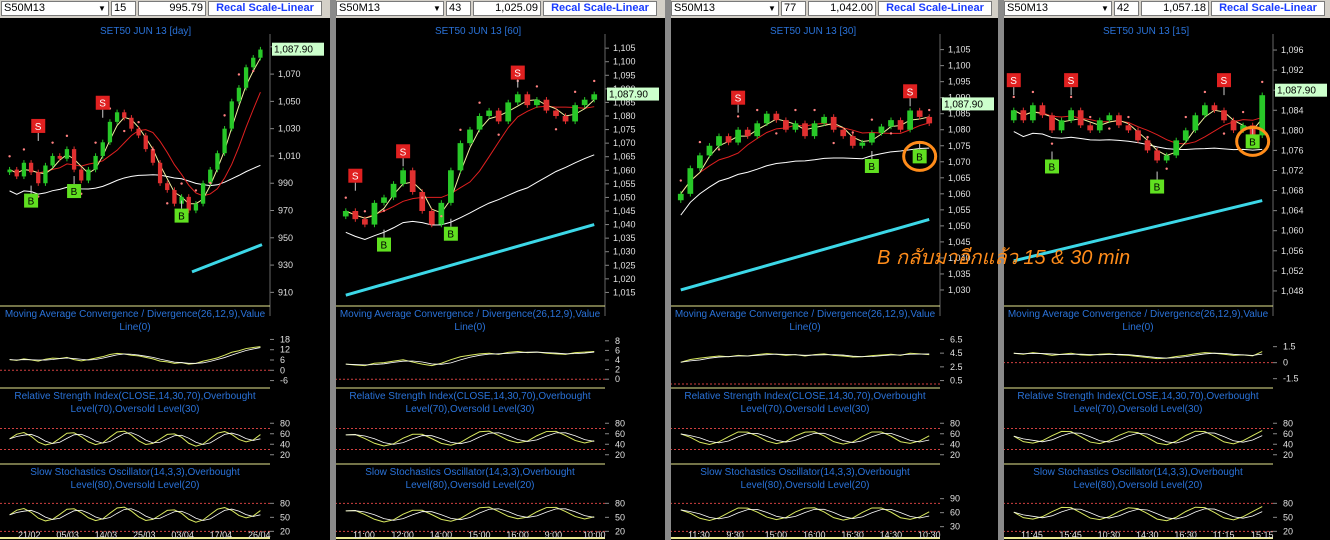 The width and height of the screenshot is (1330, 540). What do you see at coordinates (624, 211) in the screenshot?
I see `price-tick-label: 1,045` at bounding box center [624, 211].